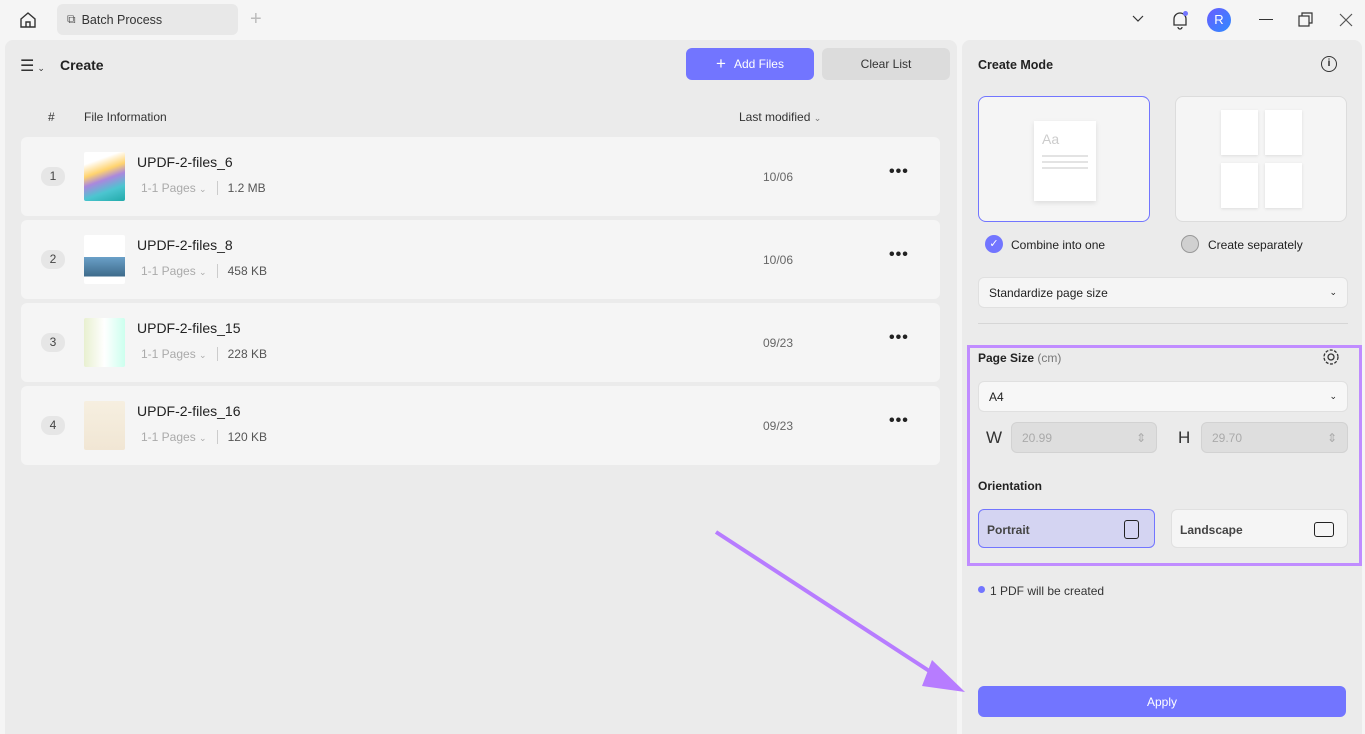  I want to click on row-index: 3, so click(53, 342).